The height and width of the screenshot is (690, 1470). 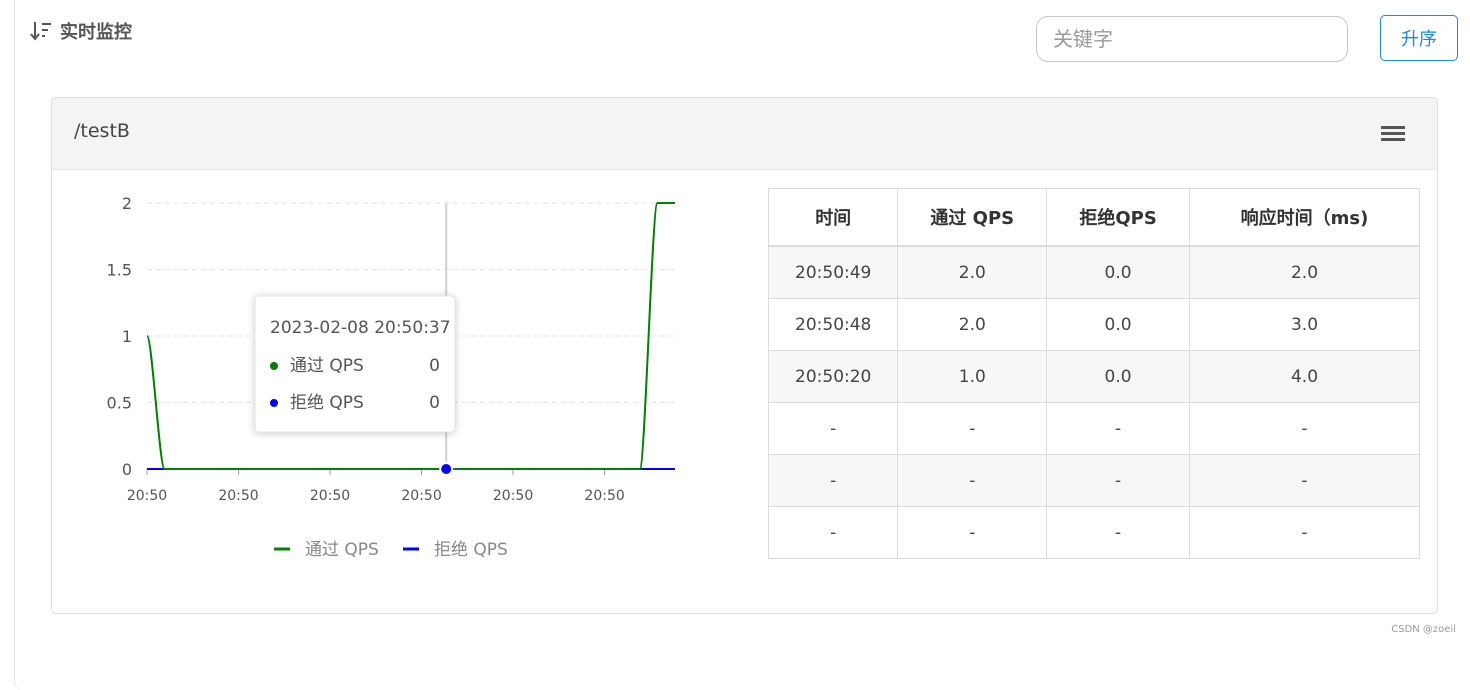 I want to click on watermark: CSDN @zoeil, so click(x=1423, y=629).